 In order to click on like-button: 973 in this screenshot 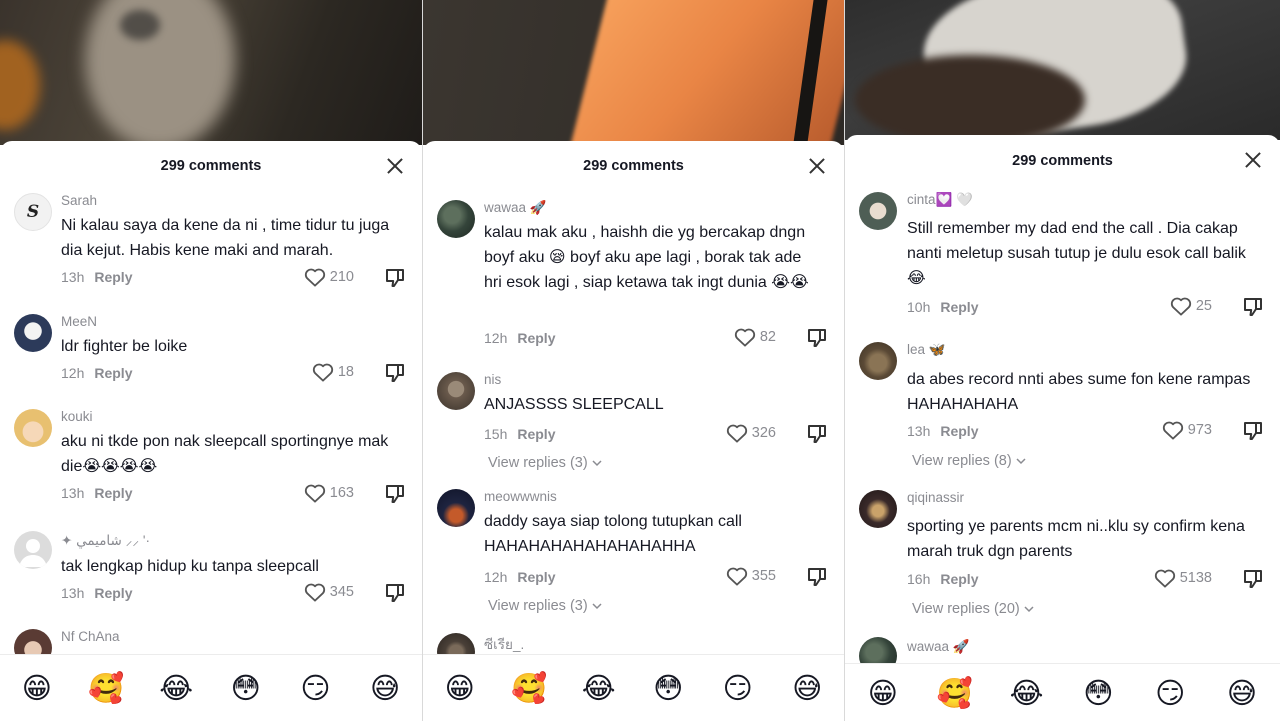, I will do `click(1187, 430)`.